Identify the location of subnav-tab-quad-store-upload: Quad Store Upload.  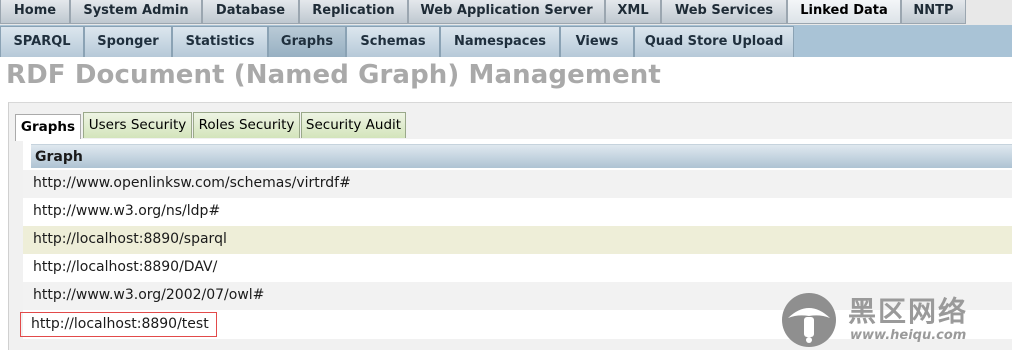
(714, 41).